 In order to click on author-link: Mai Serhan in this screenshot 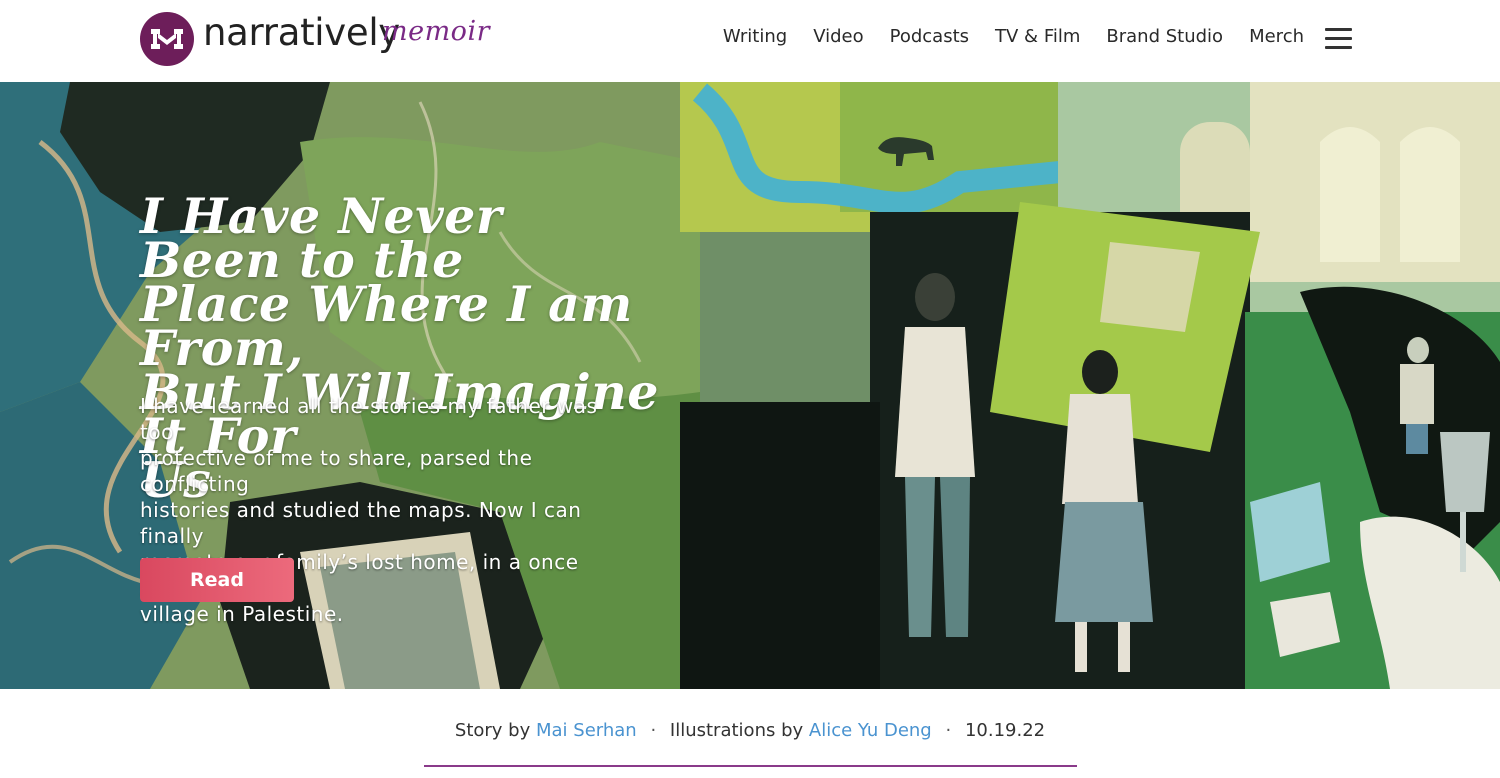, I will do `click(586, 730)`.